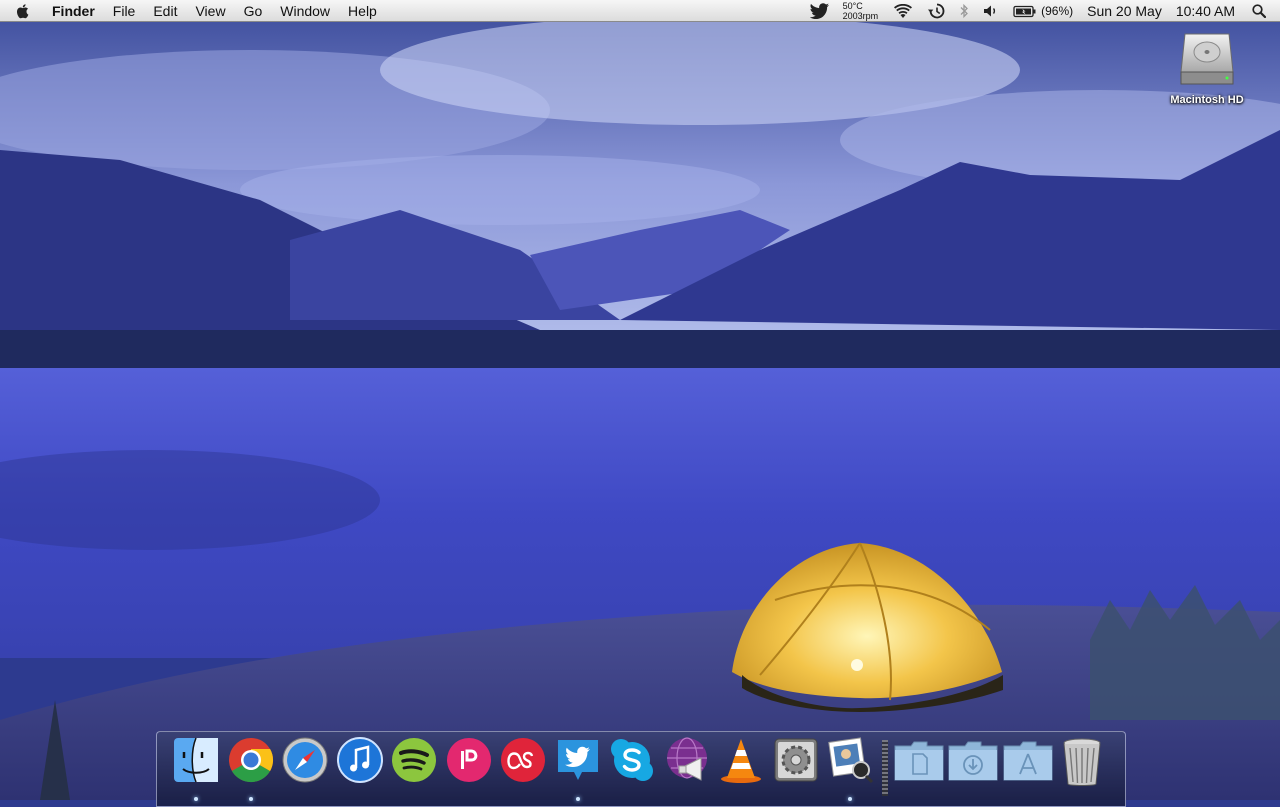 The height and width of the screenshot is (807, 1280). What do you see at coordinates (305, 11) in the screenshot?
I see `menu-window: Window` at bounding box center [305, 11].